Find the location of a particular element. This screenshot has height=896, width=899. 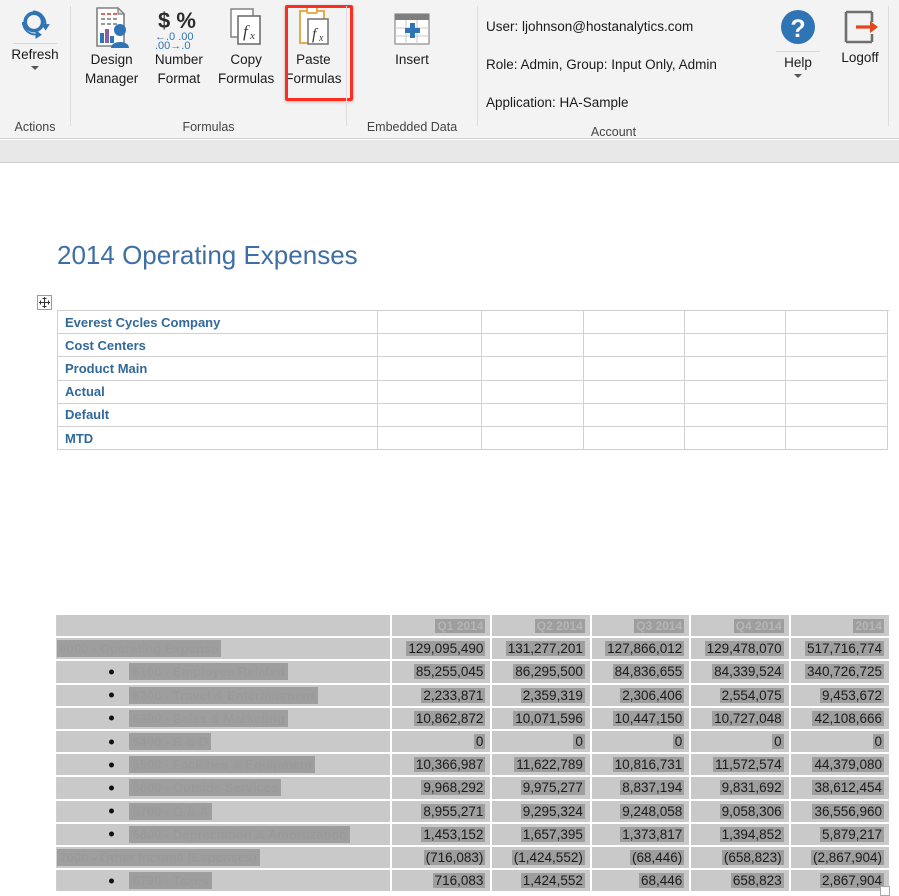

data-cell: 2,233,871 is located at coordinates (440, 695).